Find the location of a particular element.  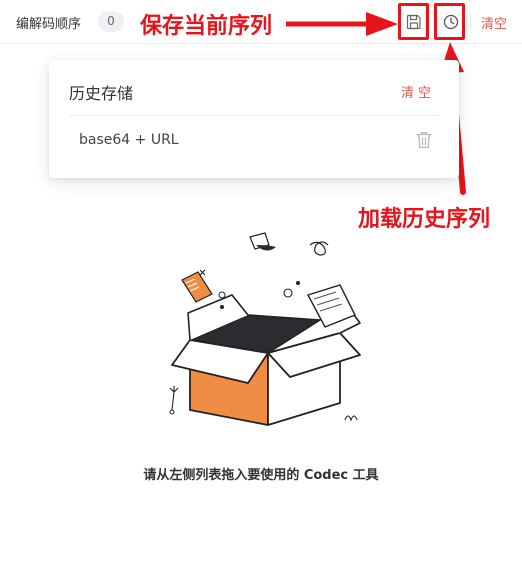

clear-sequence-button: 清空 is located at coordinates (494, 22).